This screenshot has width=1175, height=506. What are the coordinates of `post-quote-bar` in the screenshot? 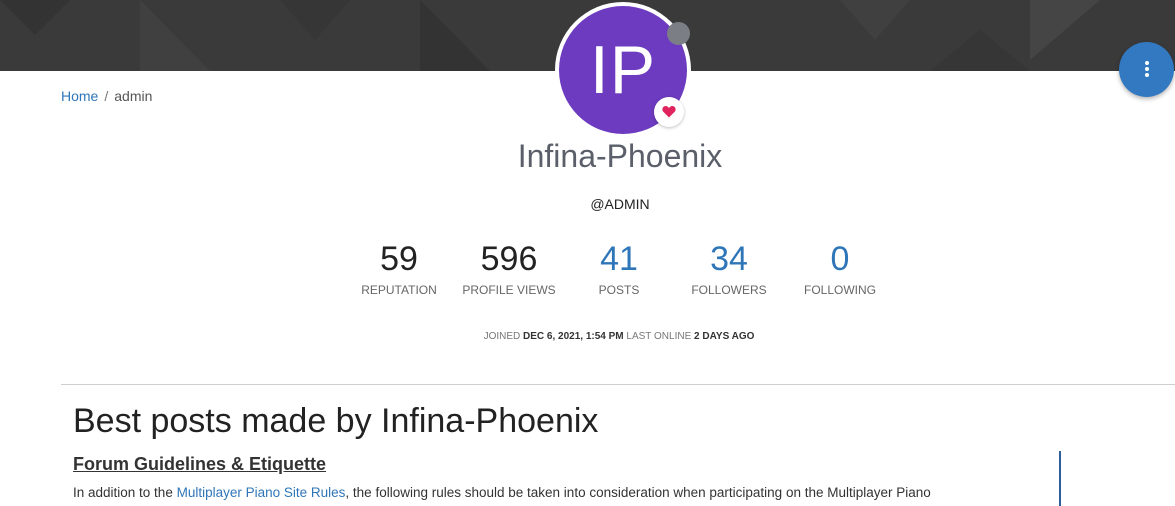 It's located at (1060, 478).